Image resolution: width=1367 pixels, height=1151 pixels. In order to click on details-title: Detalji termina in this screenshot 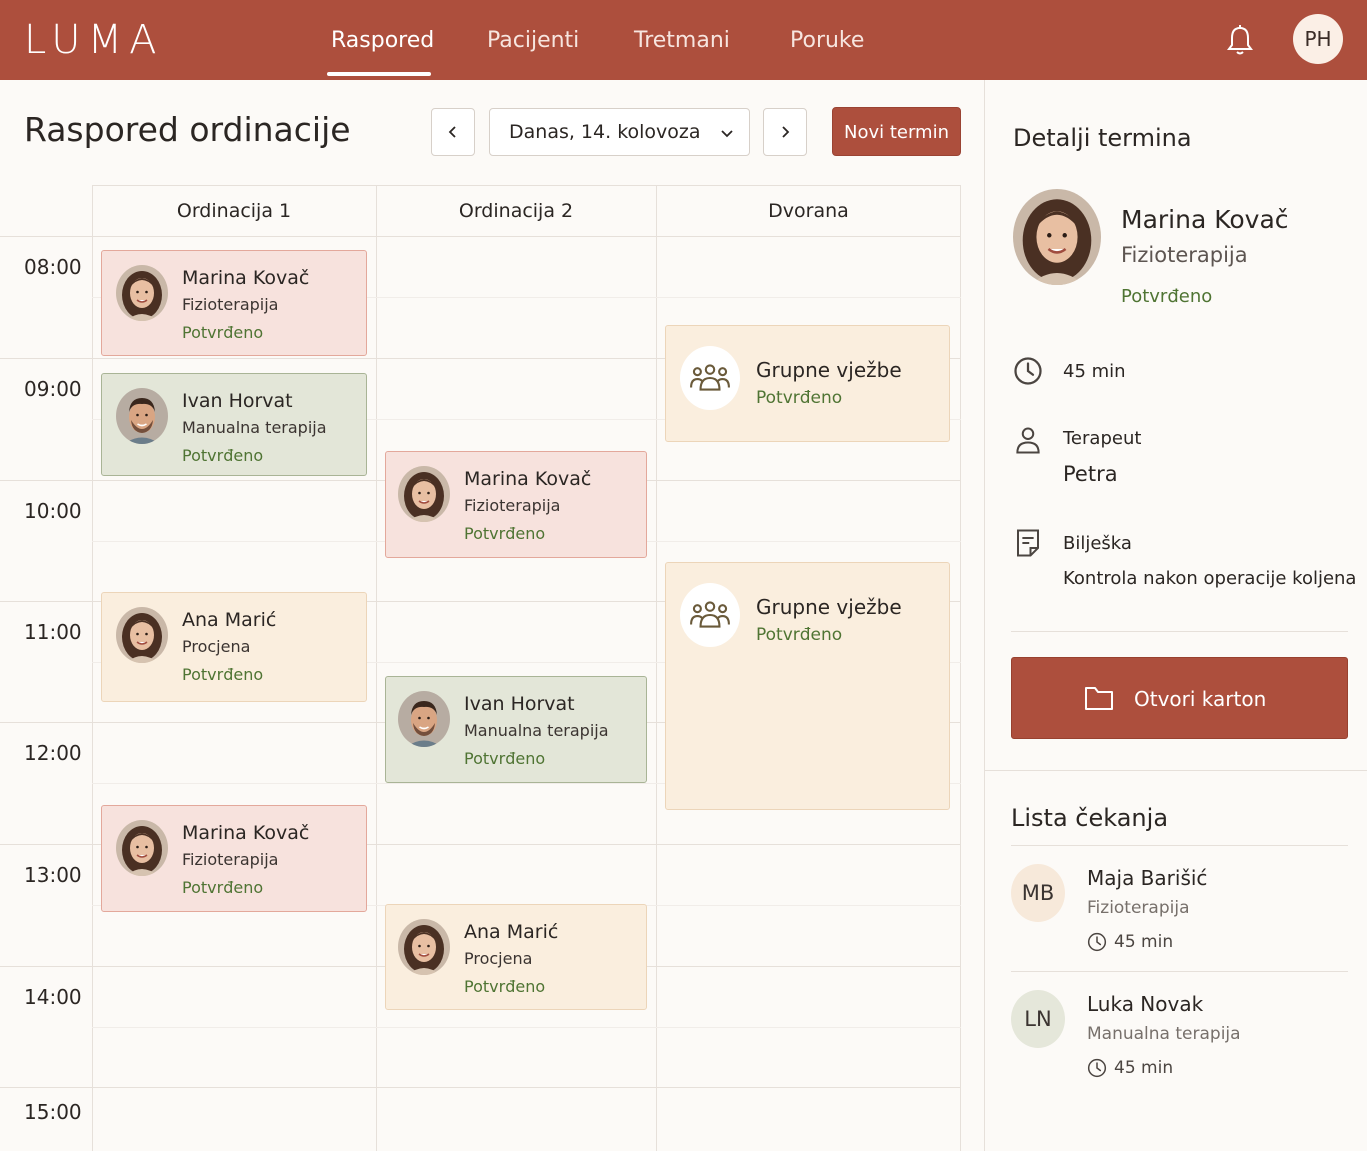, I will do `click(1102, 138)`.